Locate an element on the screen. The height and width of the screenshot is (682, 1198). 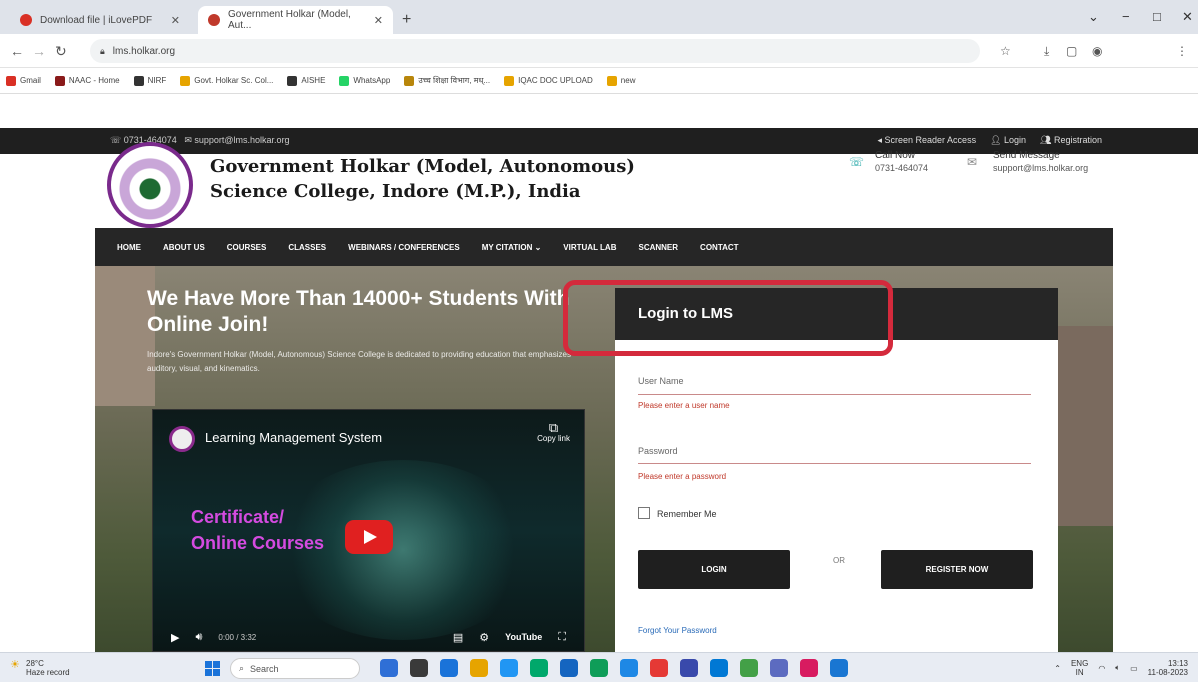
send-message-block: ✉ Send Message support@lms.holkar.org is located at coordinates (1027, 162).